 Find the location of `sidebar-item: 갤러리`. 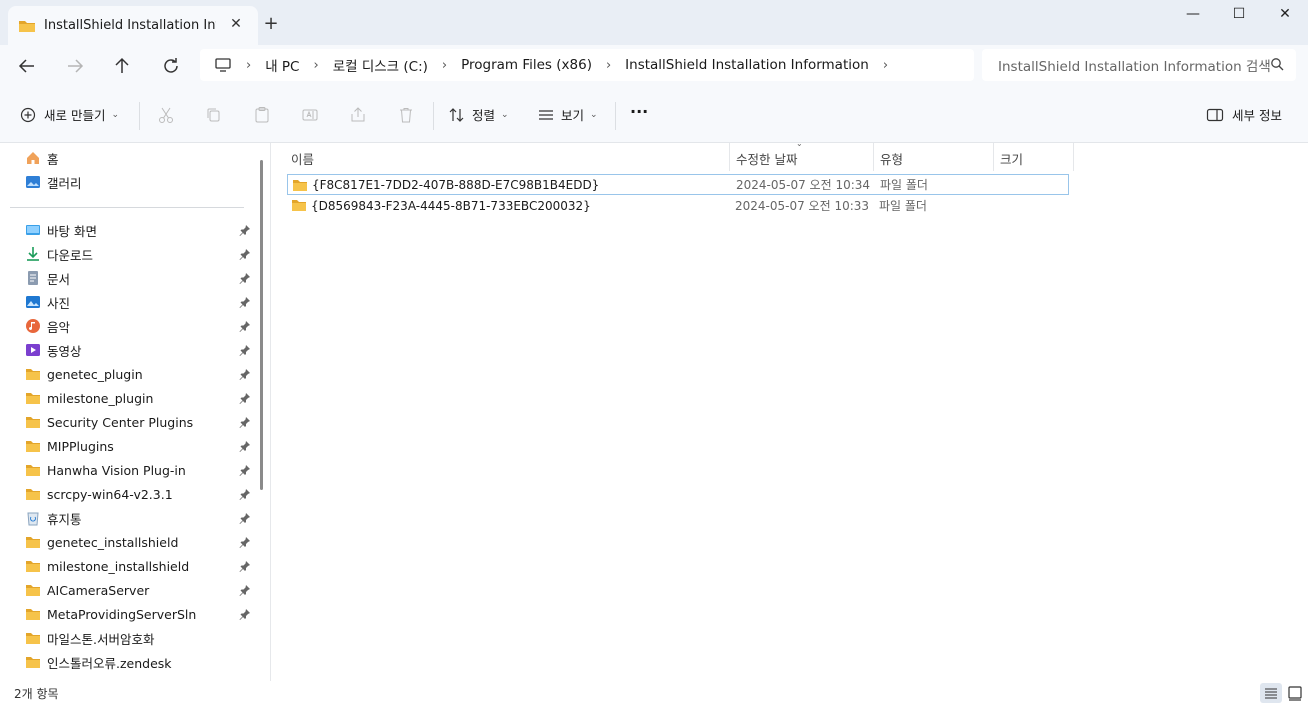

sidebar-item: 갤러리 is located at coordinates (140, 182).